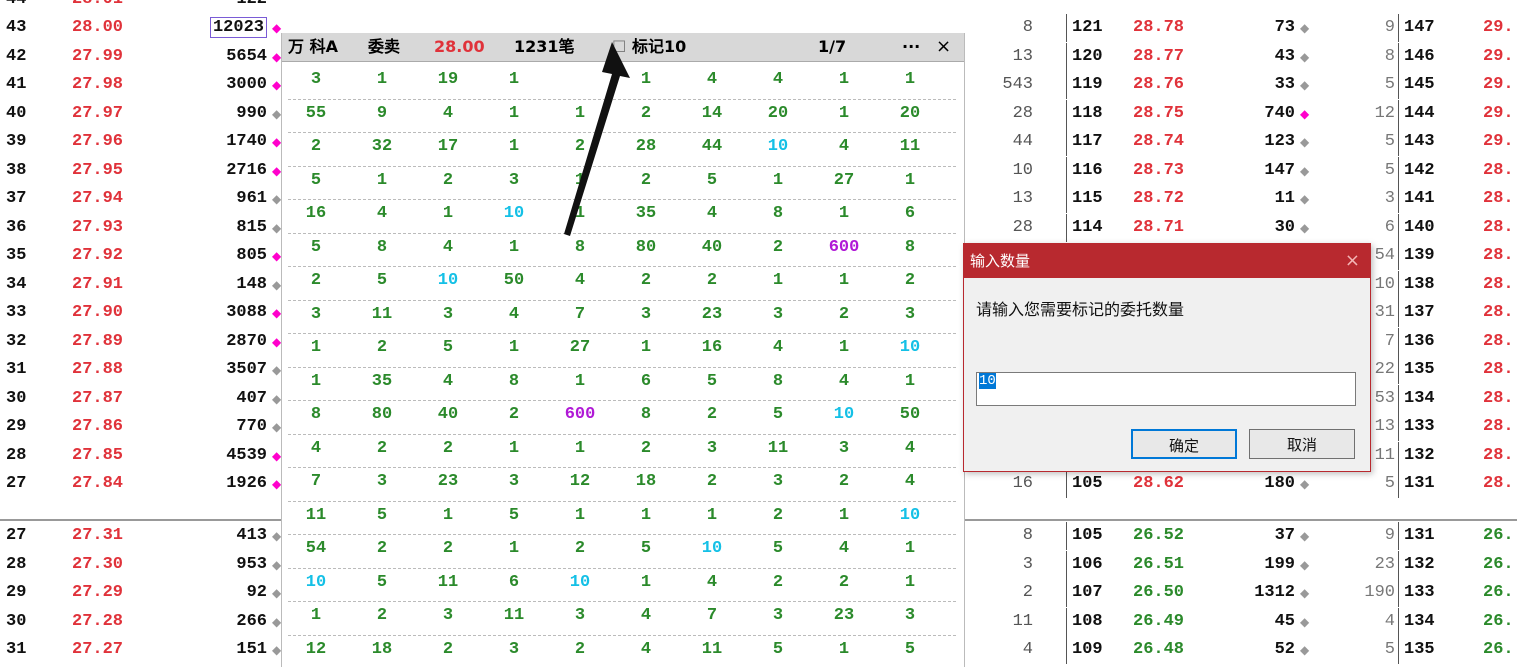 Image resolution: width=1517 pixels, height=667 pixels. Describe the element at coordinates (1022, 227) in the screenshot. I see `right-count: 28` at that location.